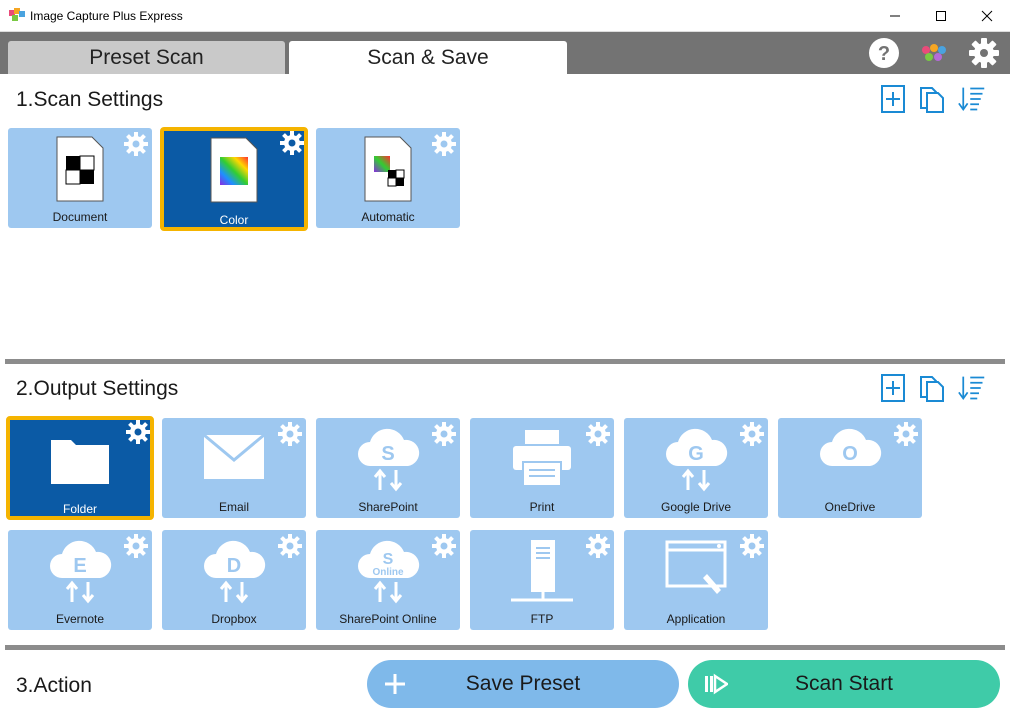 Image resolution: width=1010 pixels, height=721 pixels. Describe the element at coordinates (984, 53) in the screenshot. I see `settings-gear-icon` at that location.